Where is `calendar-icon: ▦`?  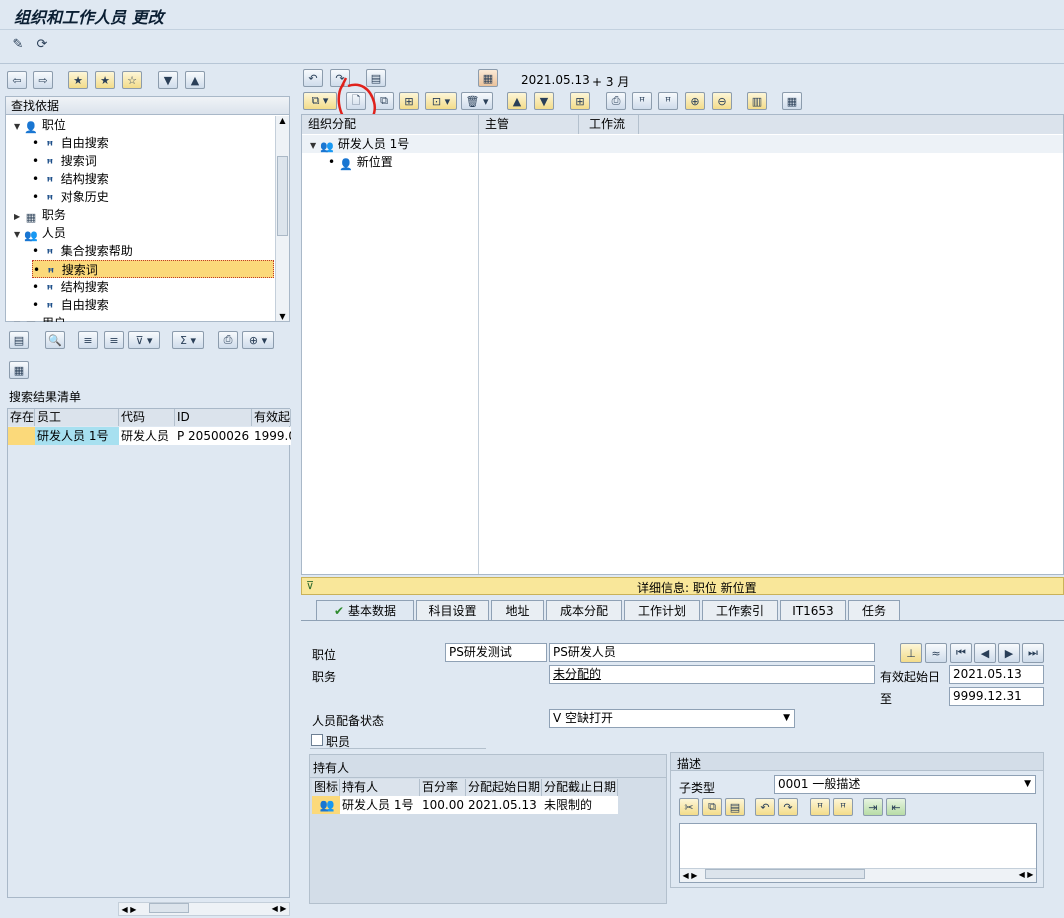 calendar-icon: ▦ is located at coordinates (488, 78).